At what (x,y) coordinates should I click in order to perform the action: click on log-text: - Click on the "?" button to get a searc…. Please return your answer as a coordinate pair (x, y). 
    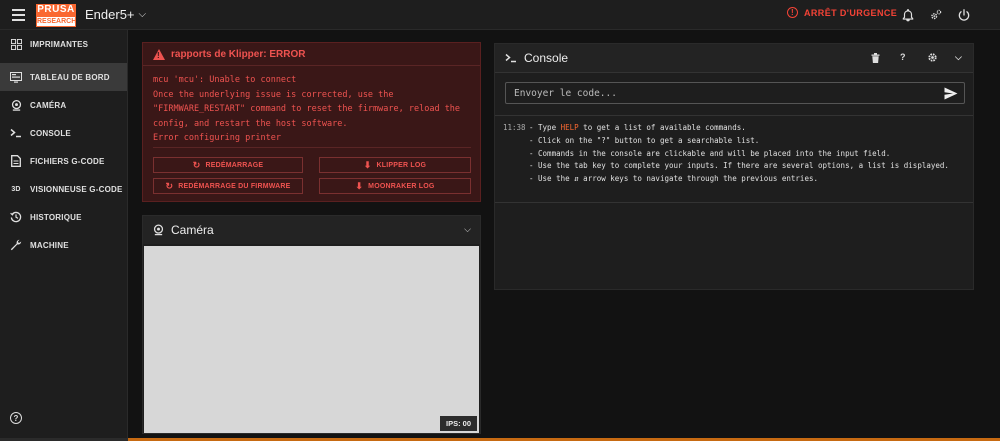
    Looking at the image, I should click on (644, 140).